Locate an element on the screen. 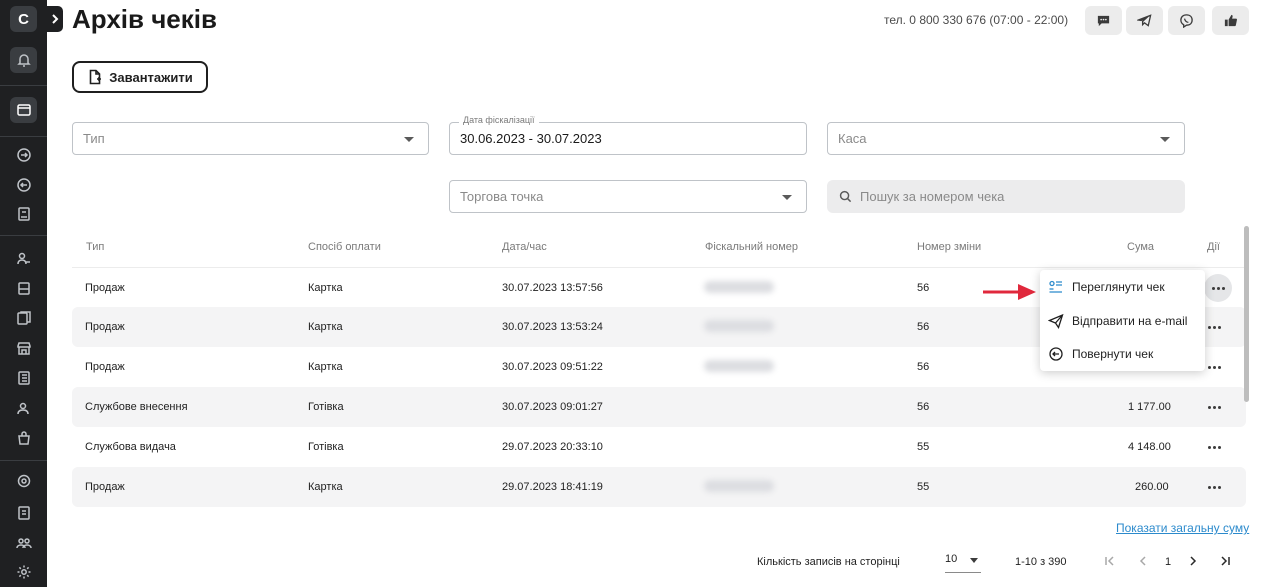 The image size is (1279, 587). download-button: Завантажити is located at coordinates (140, 77).